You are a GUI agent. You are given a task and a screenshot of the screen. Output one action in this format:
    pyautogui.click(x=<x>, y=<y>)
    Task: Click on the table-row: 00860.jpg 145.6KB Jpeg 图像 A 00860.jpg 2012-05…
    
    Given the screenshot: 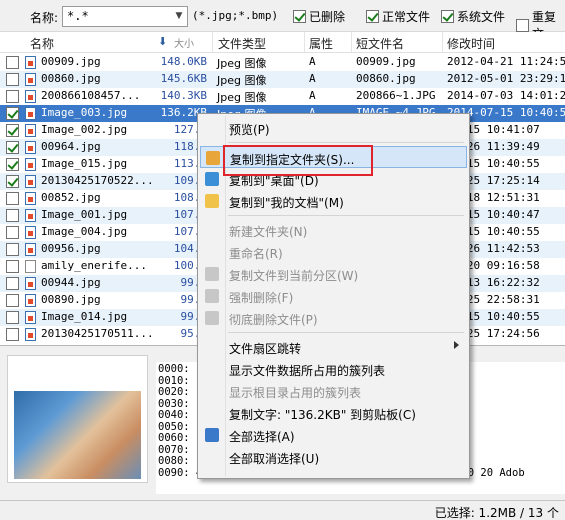 What is the action you would take?
    pyautogui.click(x=282, y=79)
    